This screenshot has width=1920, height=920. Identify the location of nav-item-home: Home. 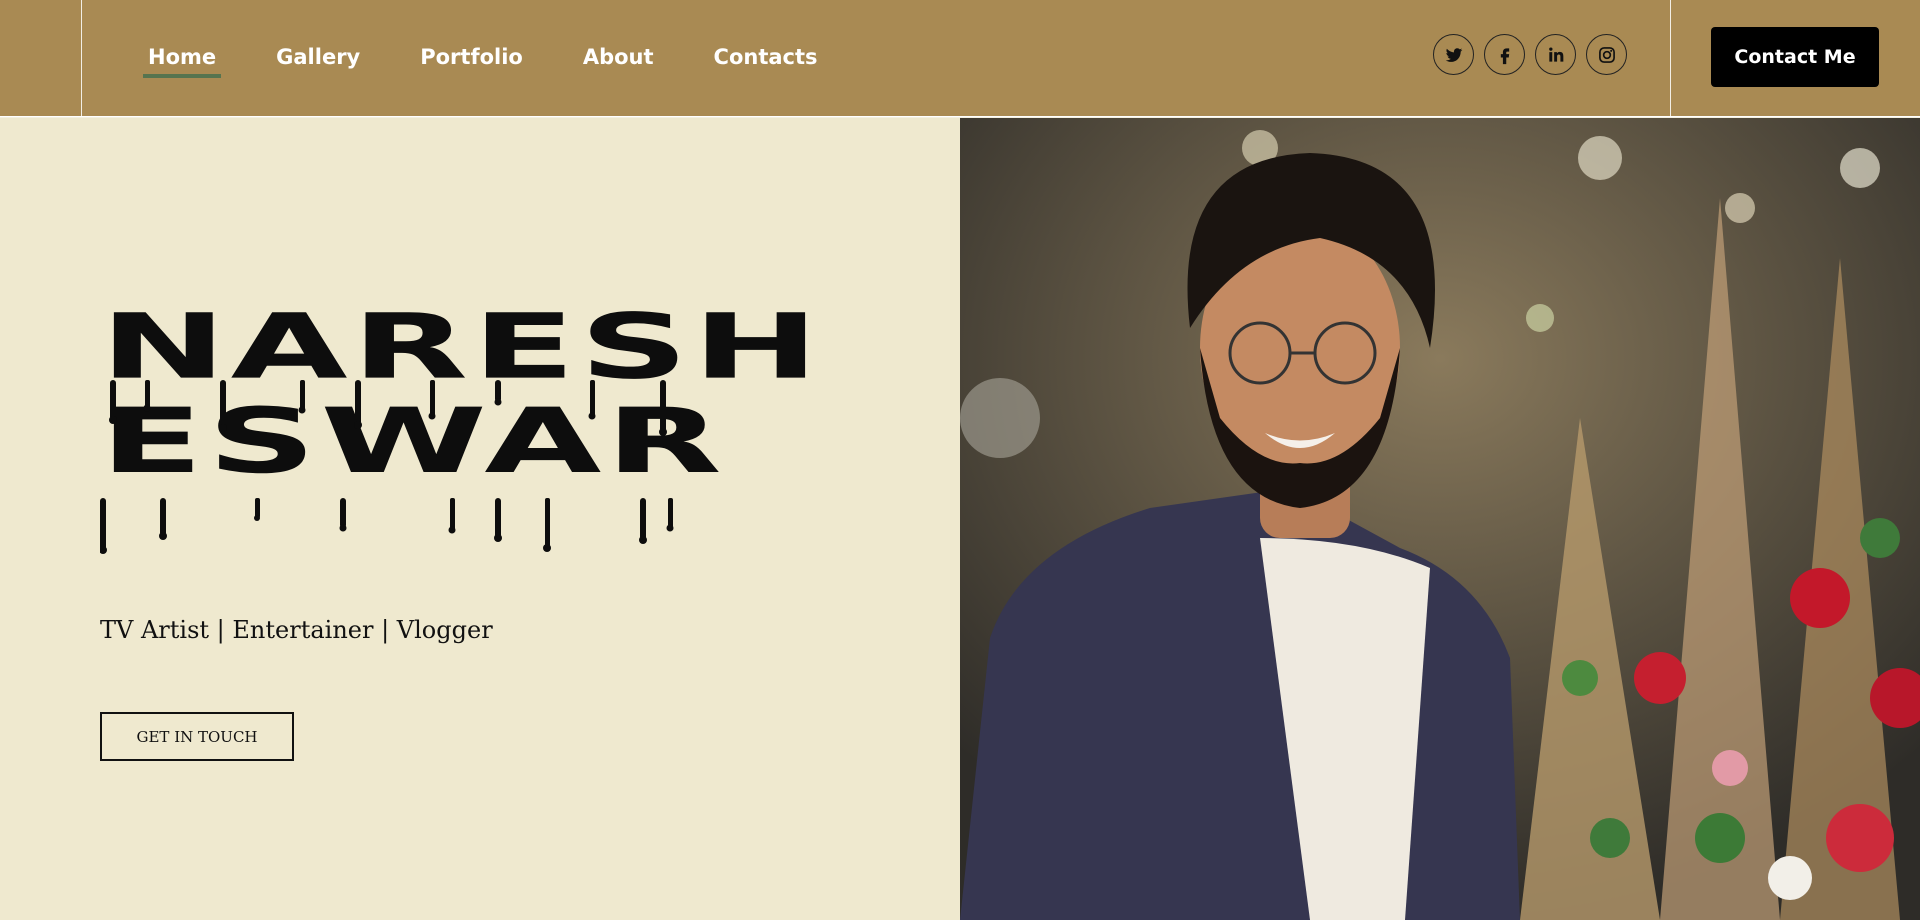
(182, 61).